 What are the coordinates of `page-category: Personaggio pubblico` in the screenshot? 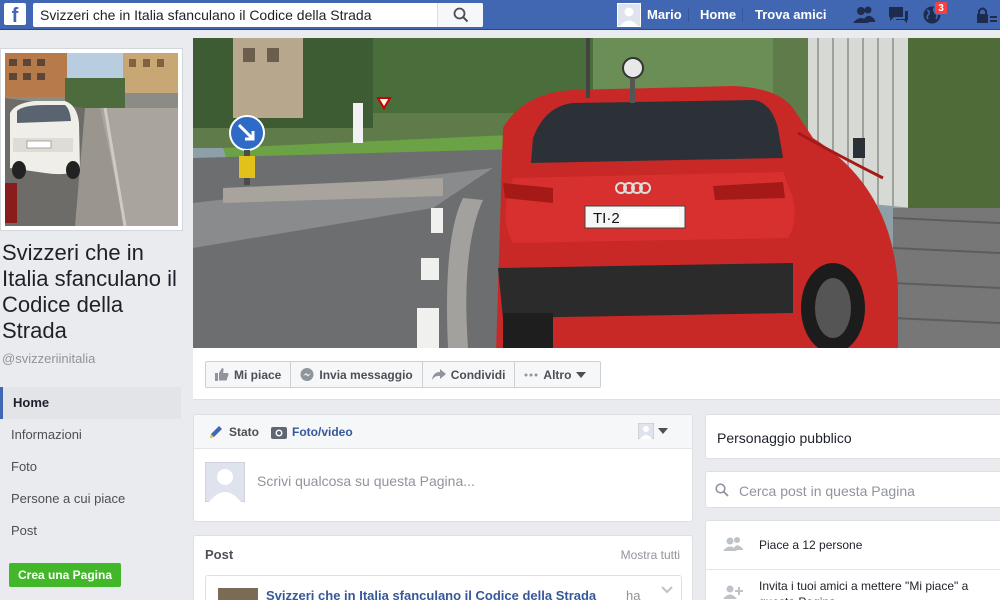 It's located at (784, 438).